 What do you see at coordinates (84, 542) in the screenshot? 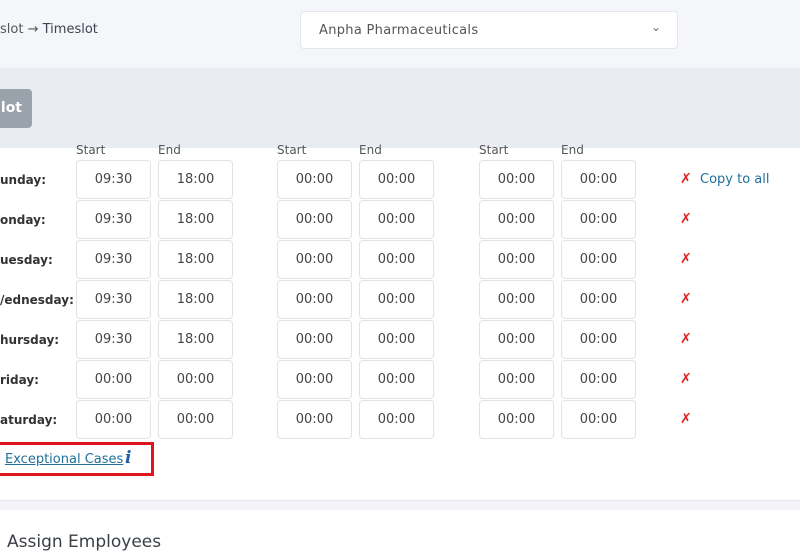
I see `assign-employees-title: Assign Employees` at bounding box center [84, 542].